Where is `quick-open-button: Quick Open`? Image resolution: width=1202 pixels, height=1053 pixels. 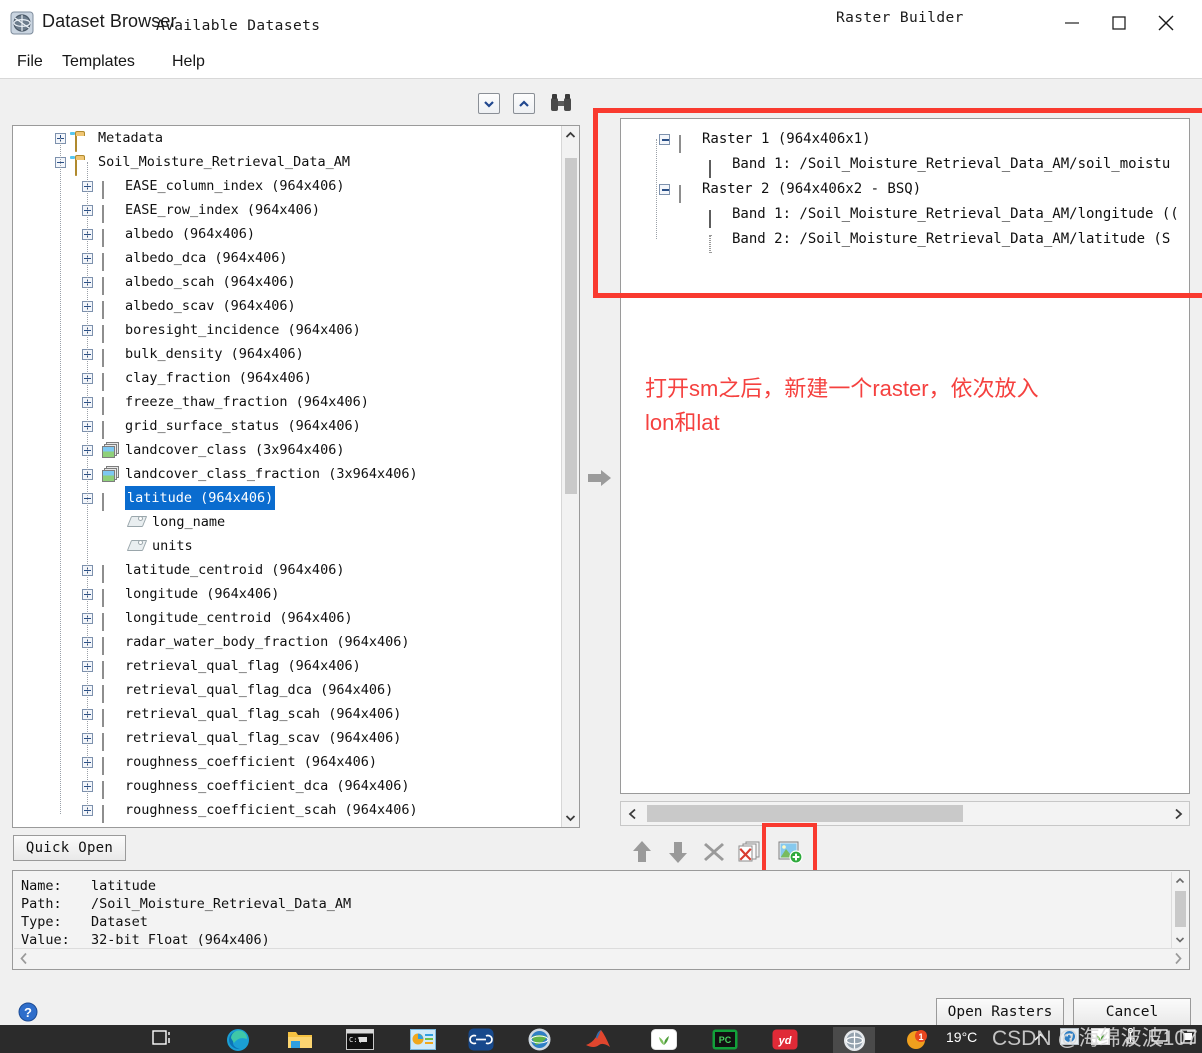
quick-open-button: Quick Open is located at coordinates (69, 848).